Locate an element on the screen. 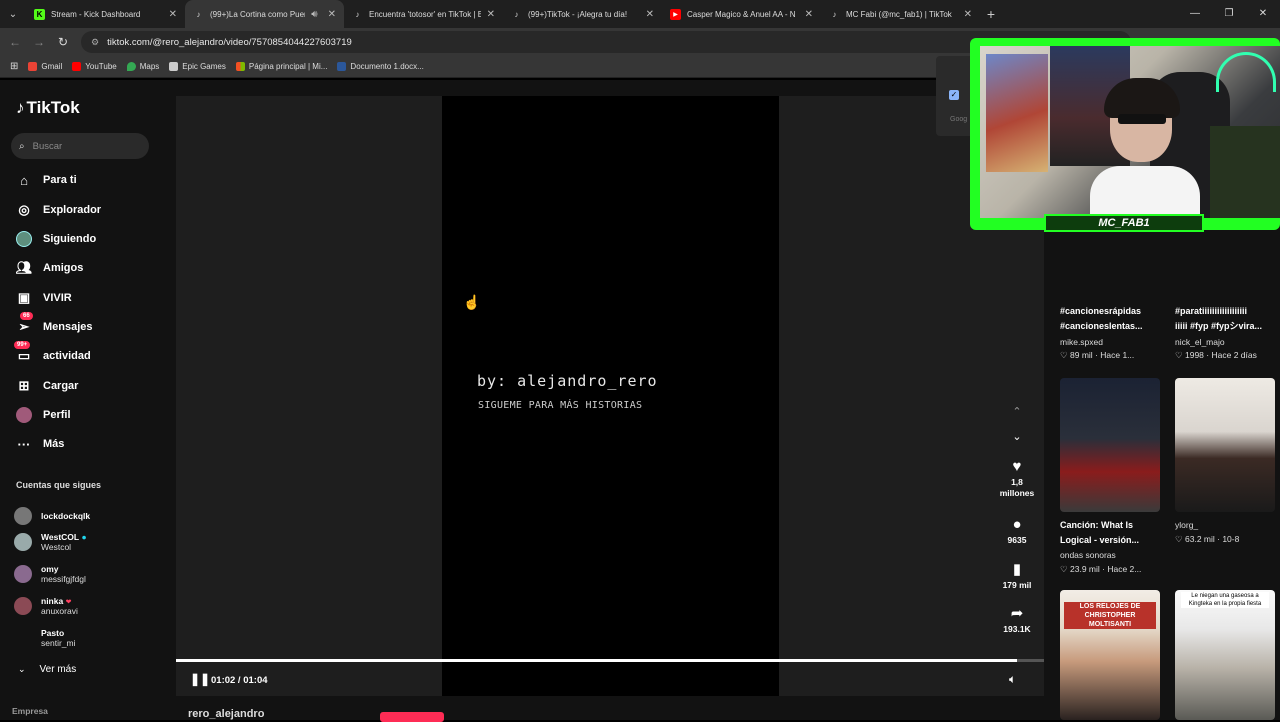 This screenshot has height=722, width=1280. nav-para-ti: ⌂ Para ti is located at coordinates (46, 180).